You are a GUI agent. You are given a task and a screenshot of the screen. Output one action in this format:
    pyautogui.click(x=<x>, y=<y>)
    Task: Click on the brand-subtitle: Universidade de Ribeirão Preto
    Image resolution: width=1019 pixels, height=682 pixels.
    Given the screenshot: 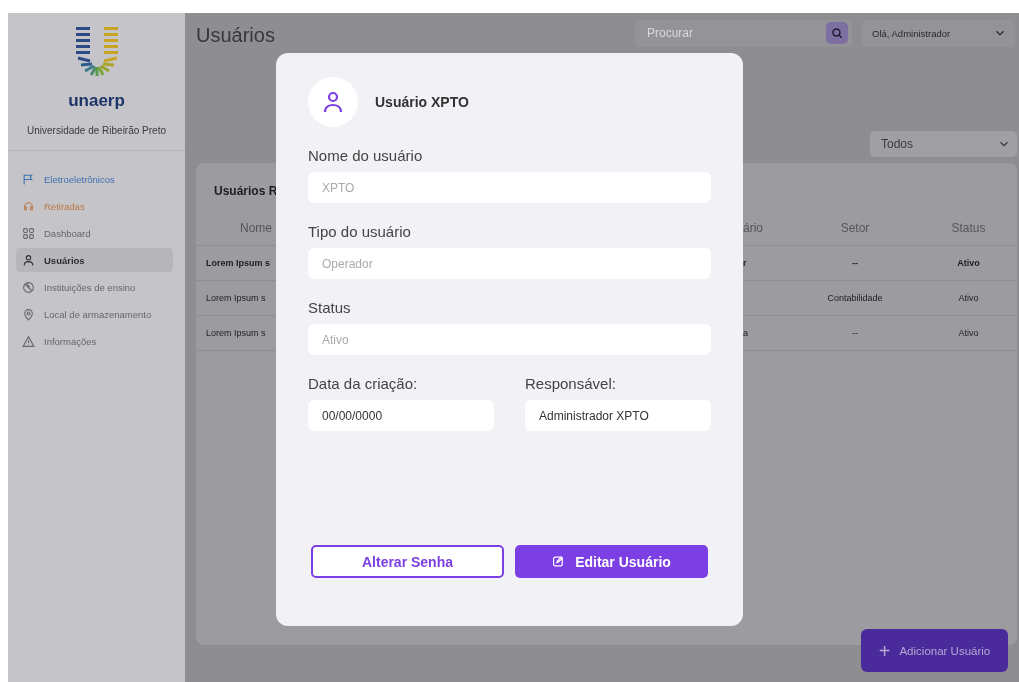 What is the action you would take?
    pyautogui.click(x=96, y=130)
    